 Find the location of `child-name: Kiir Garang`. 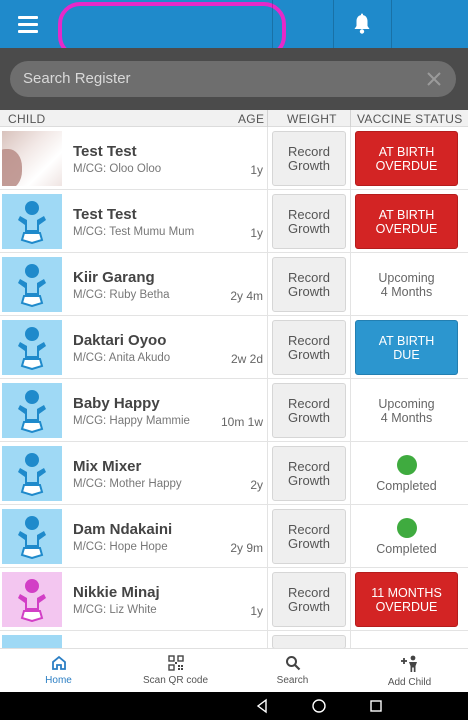

child-name: Kiir Garang is located at coordinates (114, 277).